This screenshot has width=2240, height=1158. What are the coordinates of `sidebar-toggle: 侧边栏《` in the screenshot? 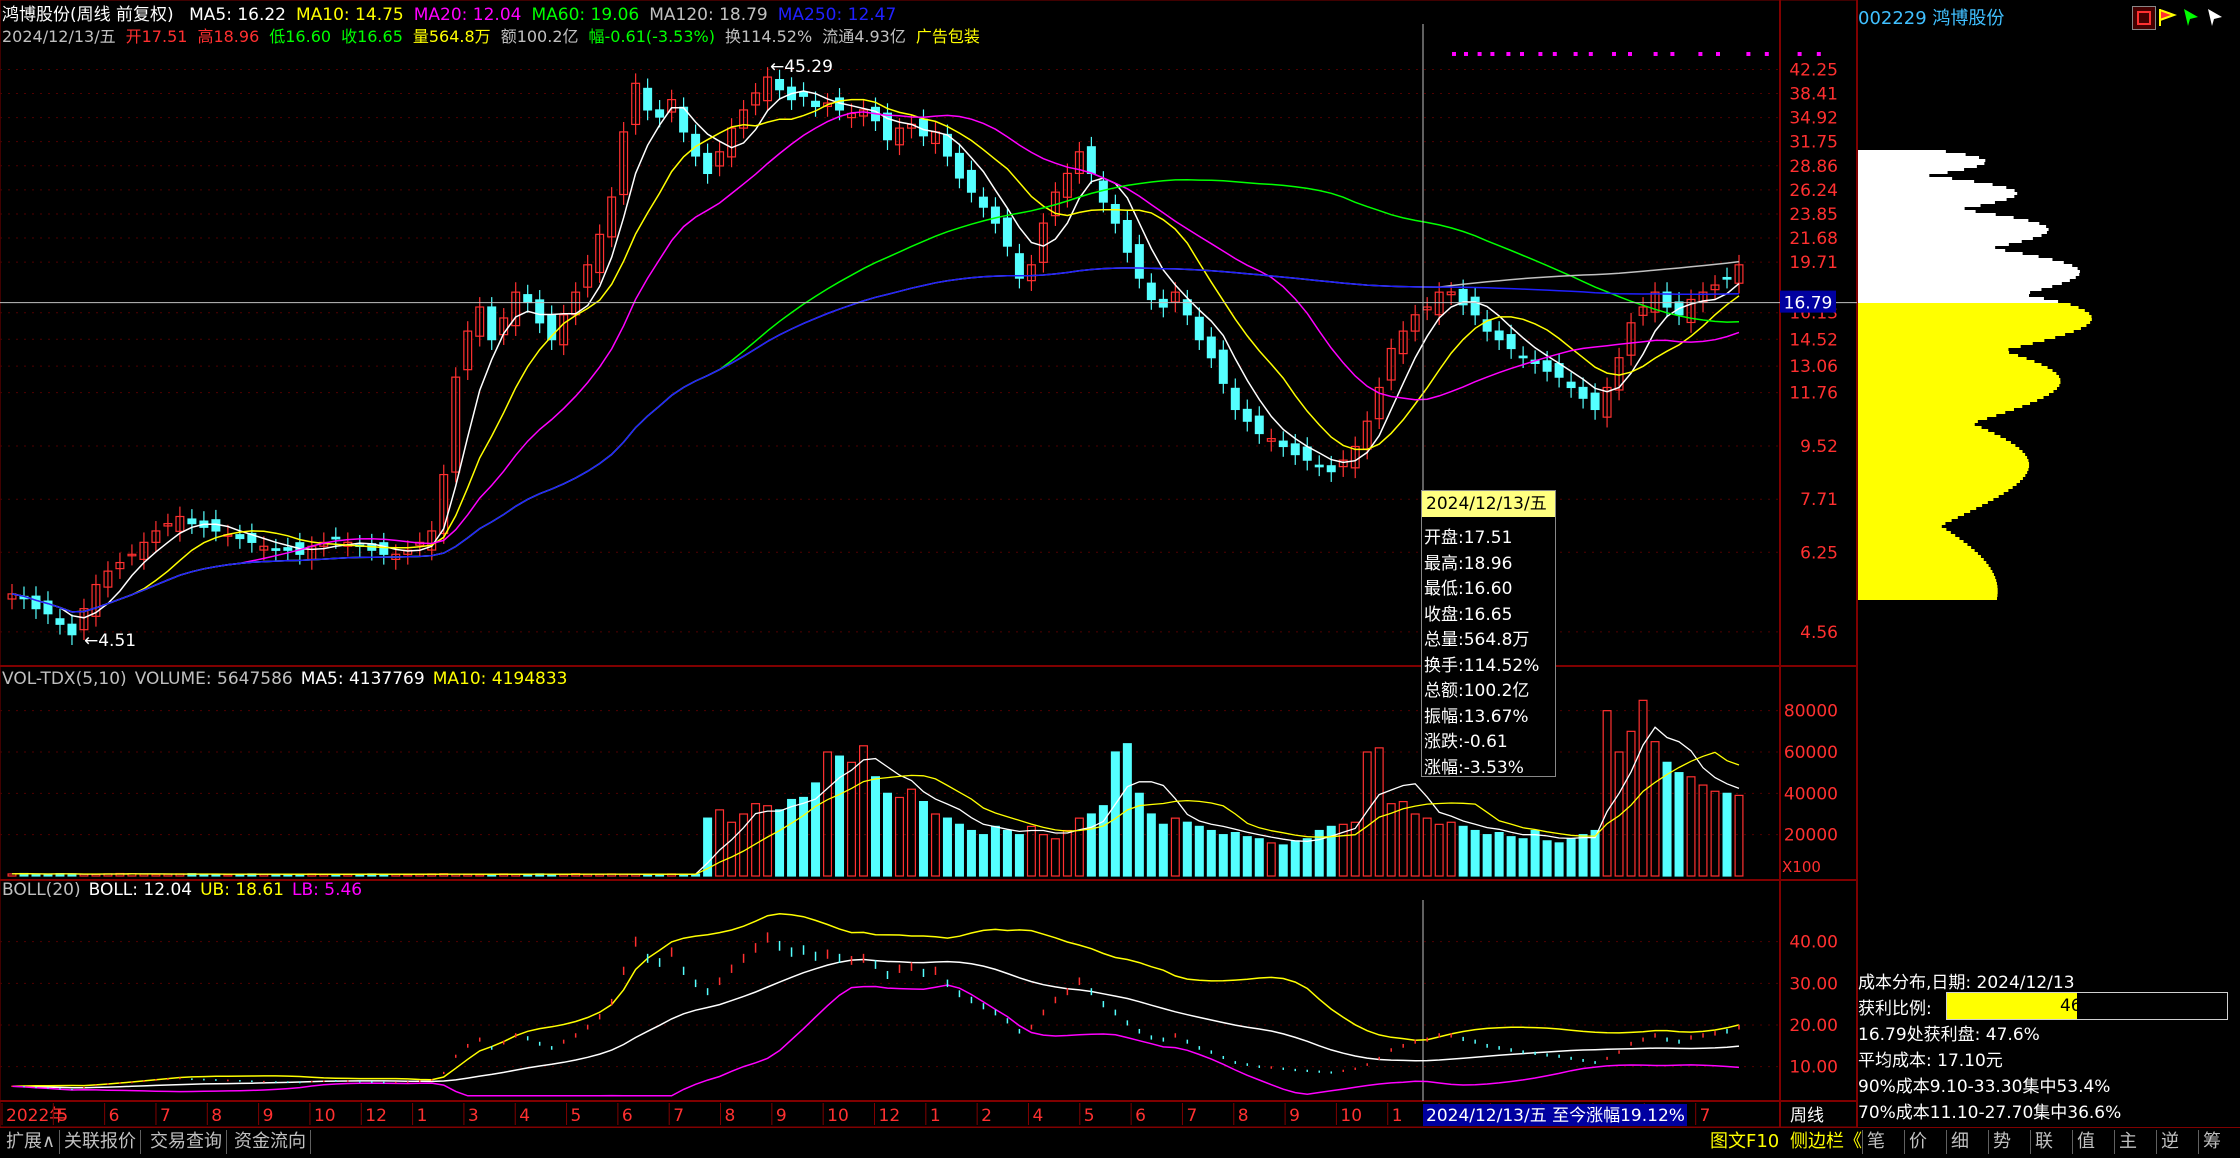 It's located at (1826, 1142).